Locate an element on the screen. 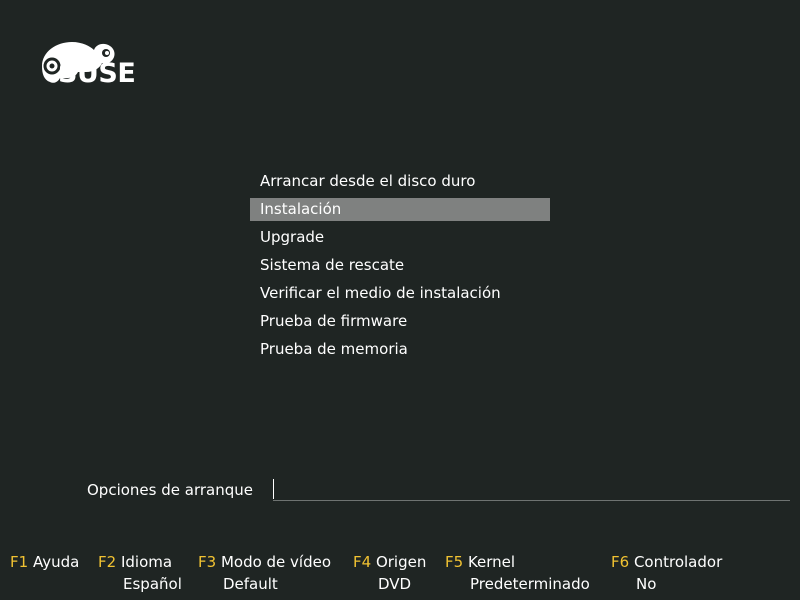  fkey-kernel: F5 Kernel Predeterminado is located at coordinates (517, 573).